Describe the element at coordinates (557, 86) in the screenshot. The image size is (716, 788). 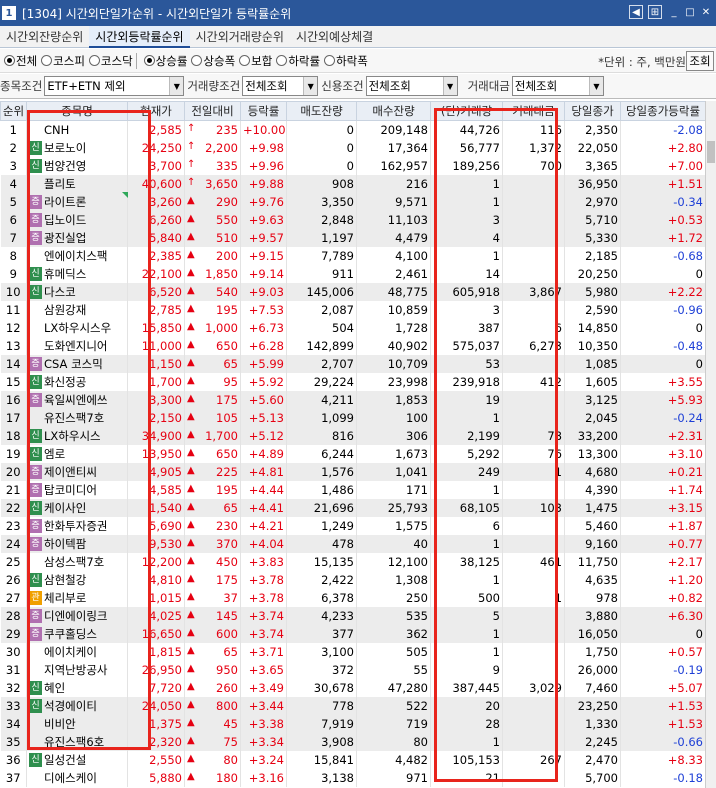
I see `amount-condition-select: 전체조회 ▼` at that location.